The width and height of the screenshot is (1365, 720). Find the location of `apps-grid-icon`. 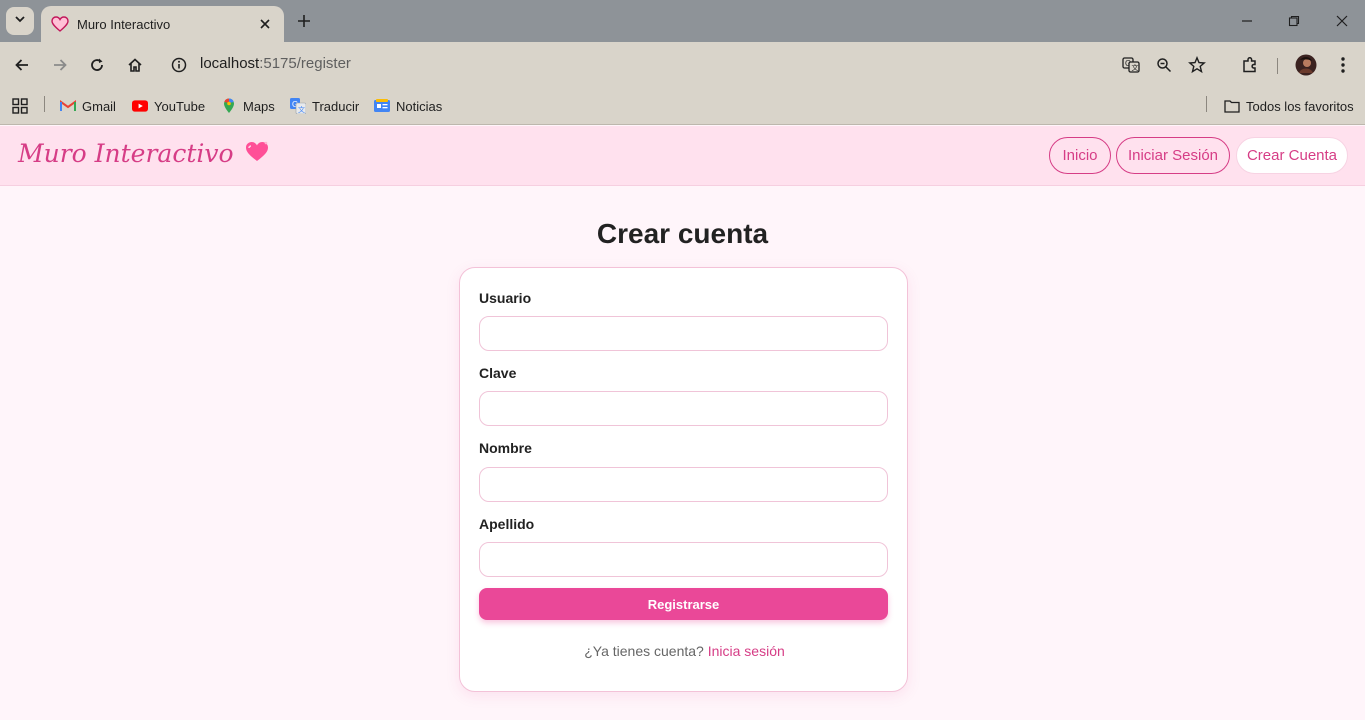

apps-grid-icon is located at coordinates (20, 106).